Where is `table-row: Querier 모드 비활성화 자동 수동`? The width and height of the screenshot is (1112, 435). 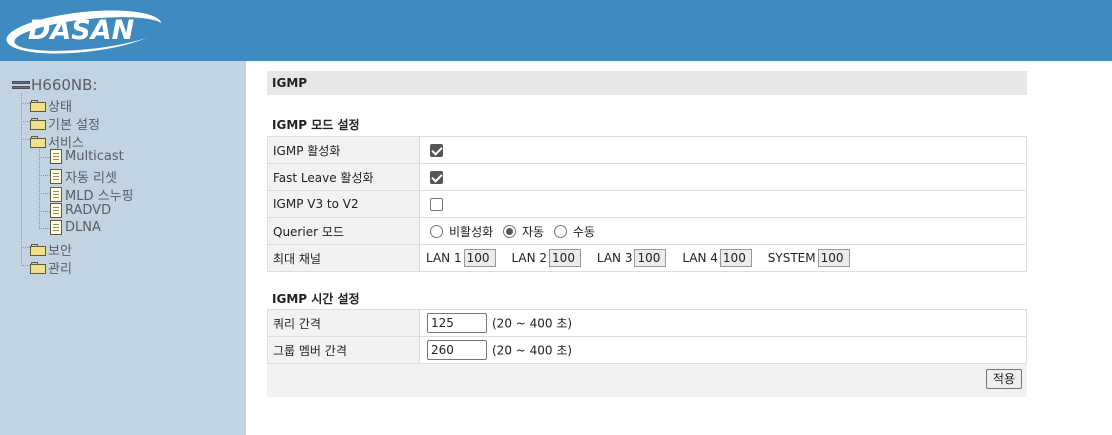
table-row: Querier 모드 비활성화 자동 수동 is located at coordinates (647, 231).